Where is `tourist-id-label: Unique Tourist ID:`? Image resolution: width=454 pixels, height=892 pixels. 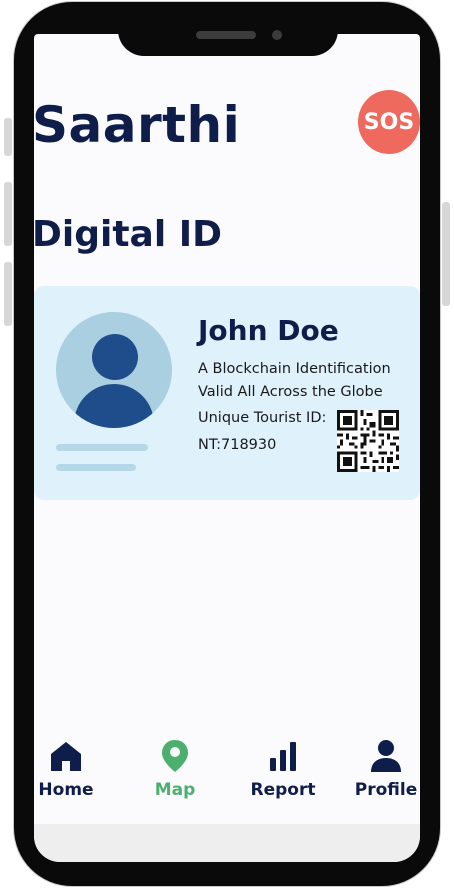
tourist-id-label: Unique Tourist ID: is located at coordinates (262, 418).